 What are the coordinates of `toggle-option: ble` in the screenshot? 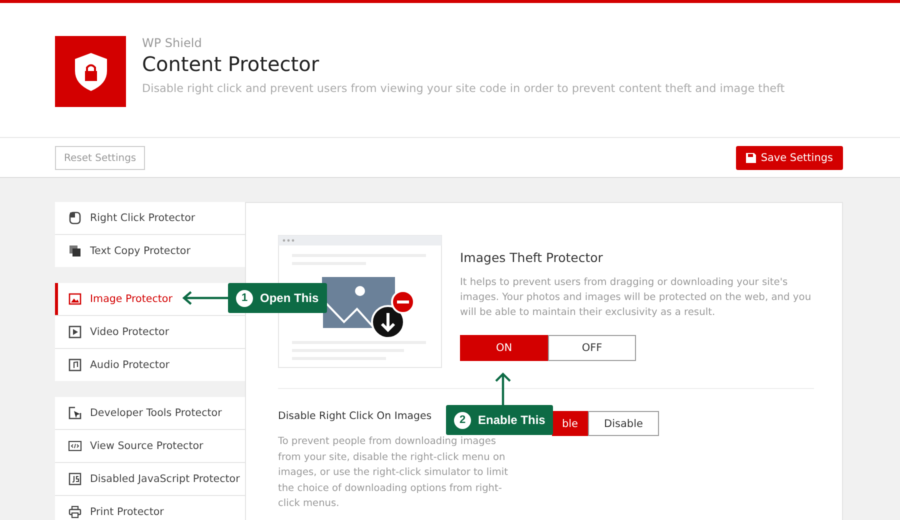 It's located at (570, 423).